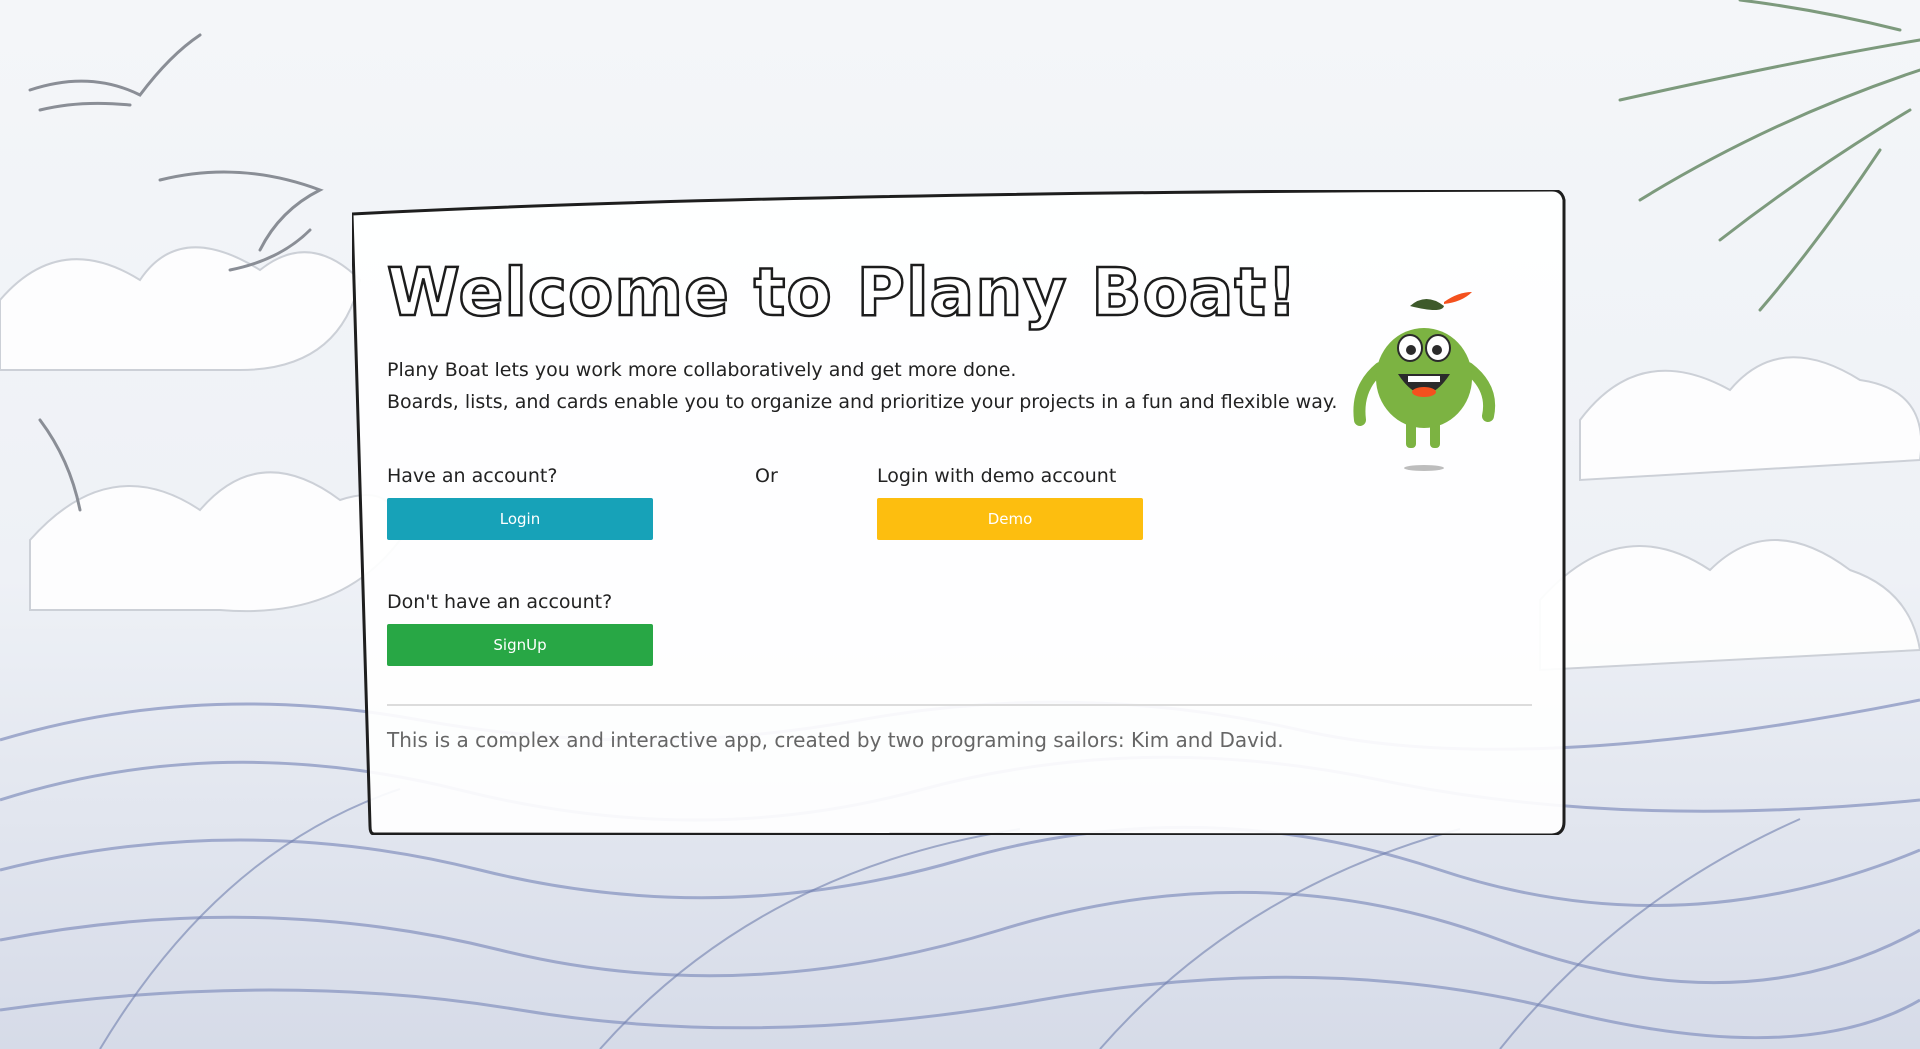 This screenshot has width=1920, height=1049. What do you see at coordinates (1010, 519) in the screenshot?
I see `demo-button: Demo` at bounding box center [1010, 519].